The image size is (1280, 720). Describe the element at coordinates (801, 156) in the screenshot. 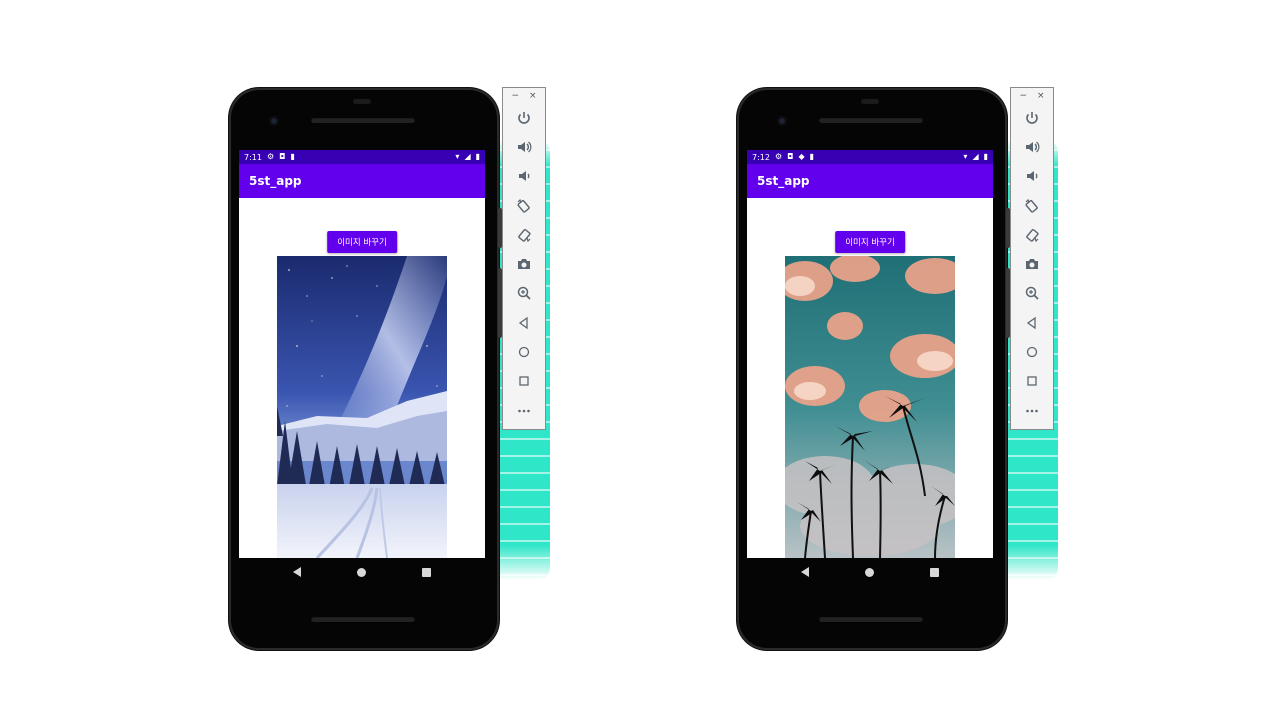

I see `shield-status-icon: ◆` at that location.